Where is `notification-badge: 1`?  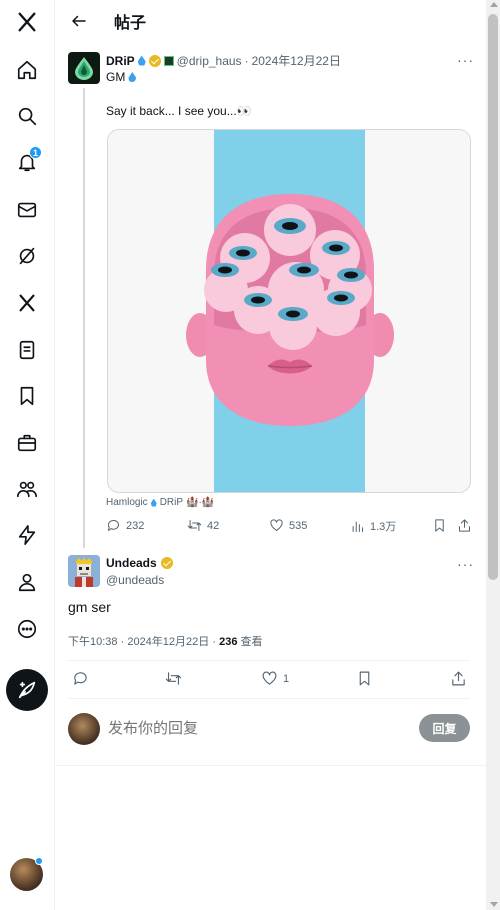
notification-badge: 1 is located at coordinates (35, 152).